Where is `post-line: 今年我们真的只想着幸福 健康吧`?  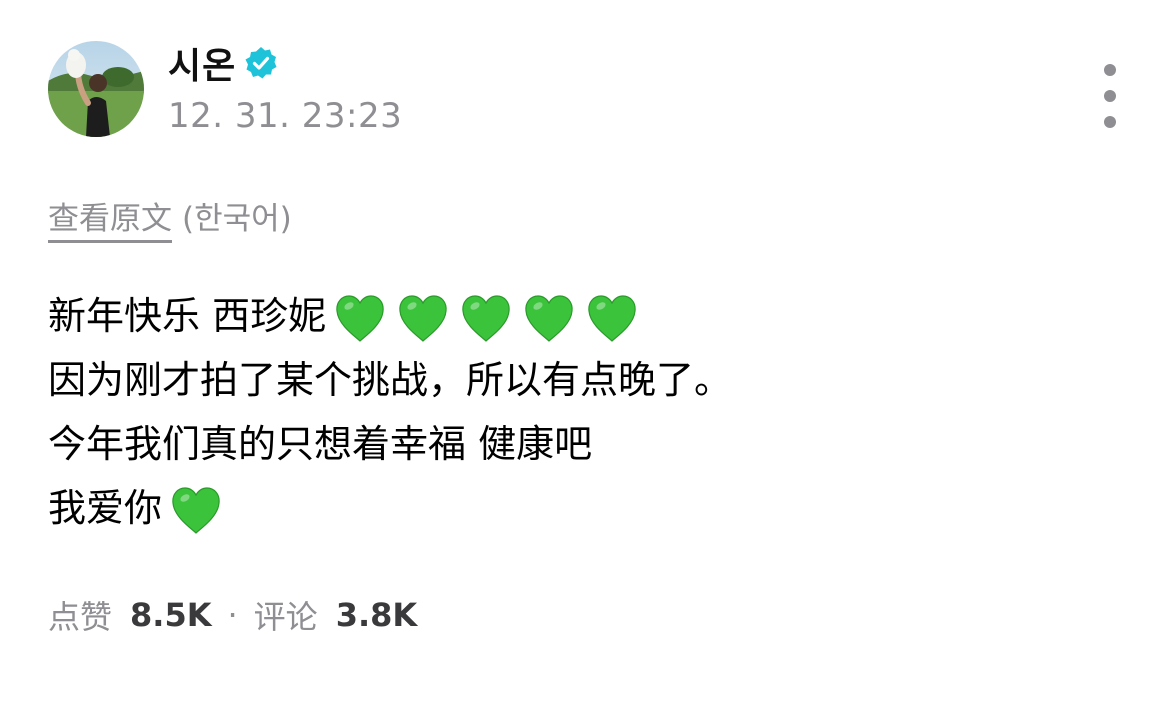
post-line: 今年我们真的只想着幸福 健康吧 is located at coordinates (578, 444).